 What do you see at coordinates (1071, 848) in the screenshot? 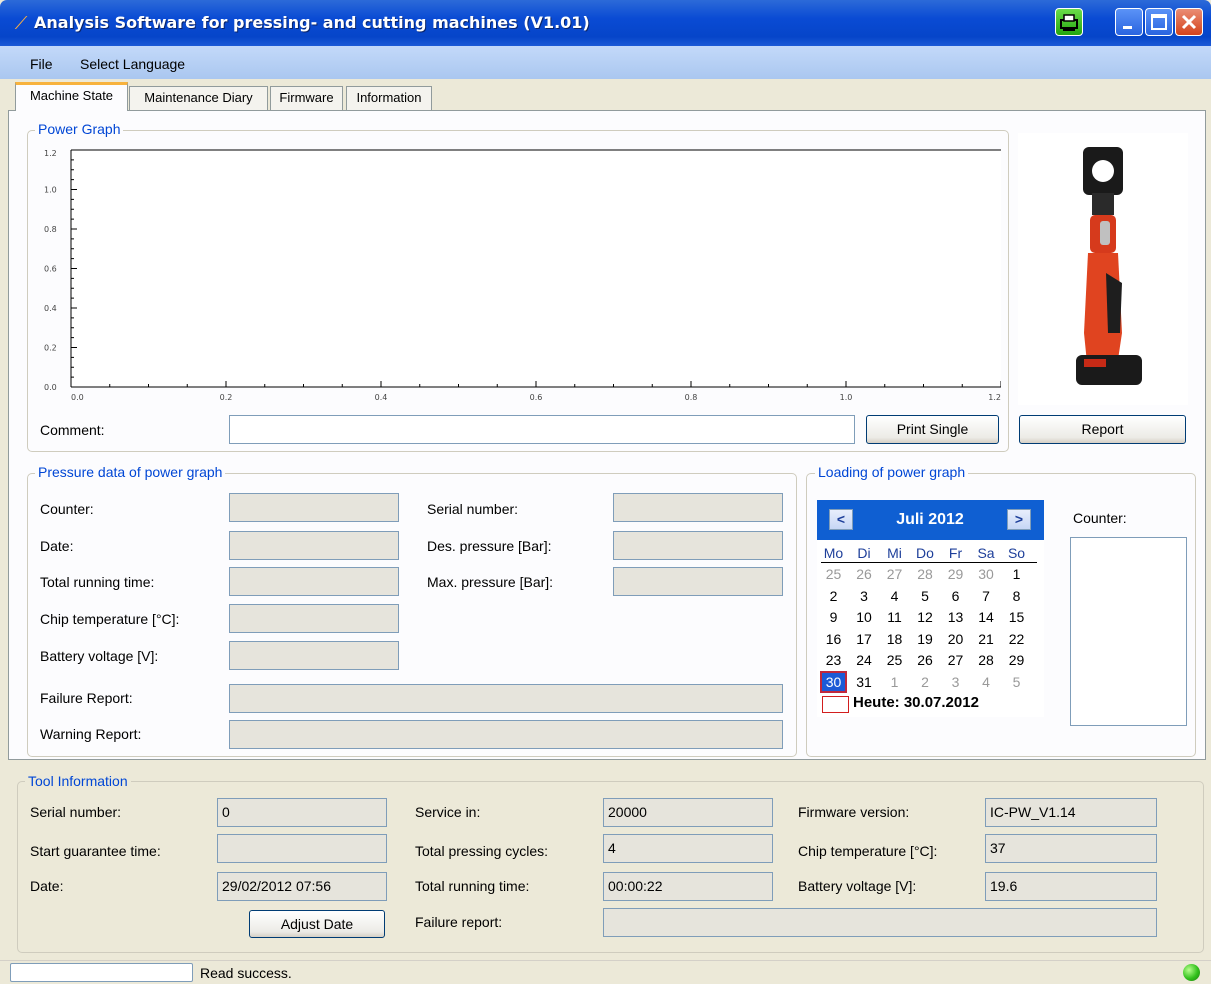
I see `ti-chip-temp-field: 37` at bounding box center [1071, 848].